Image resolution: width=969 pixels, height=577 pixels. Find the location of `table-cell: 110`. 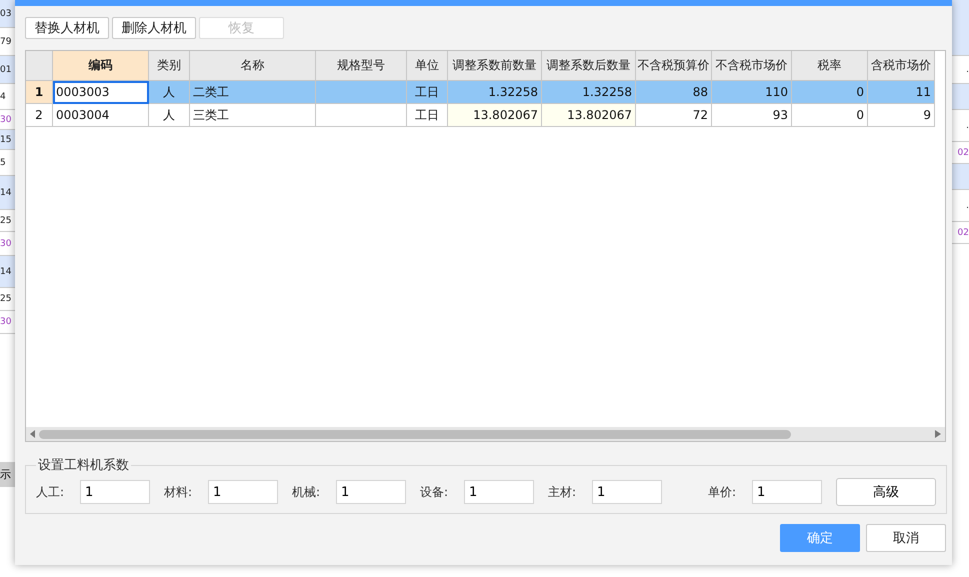

table-cell: 110 is located at coordinates (752, 92).